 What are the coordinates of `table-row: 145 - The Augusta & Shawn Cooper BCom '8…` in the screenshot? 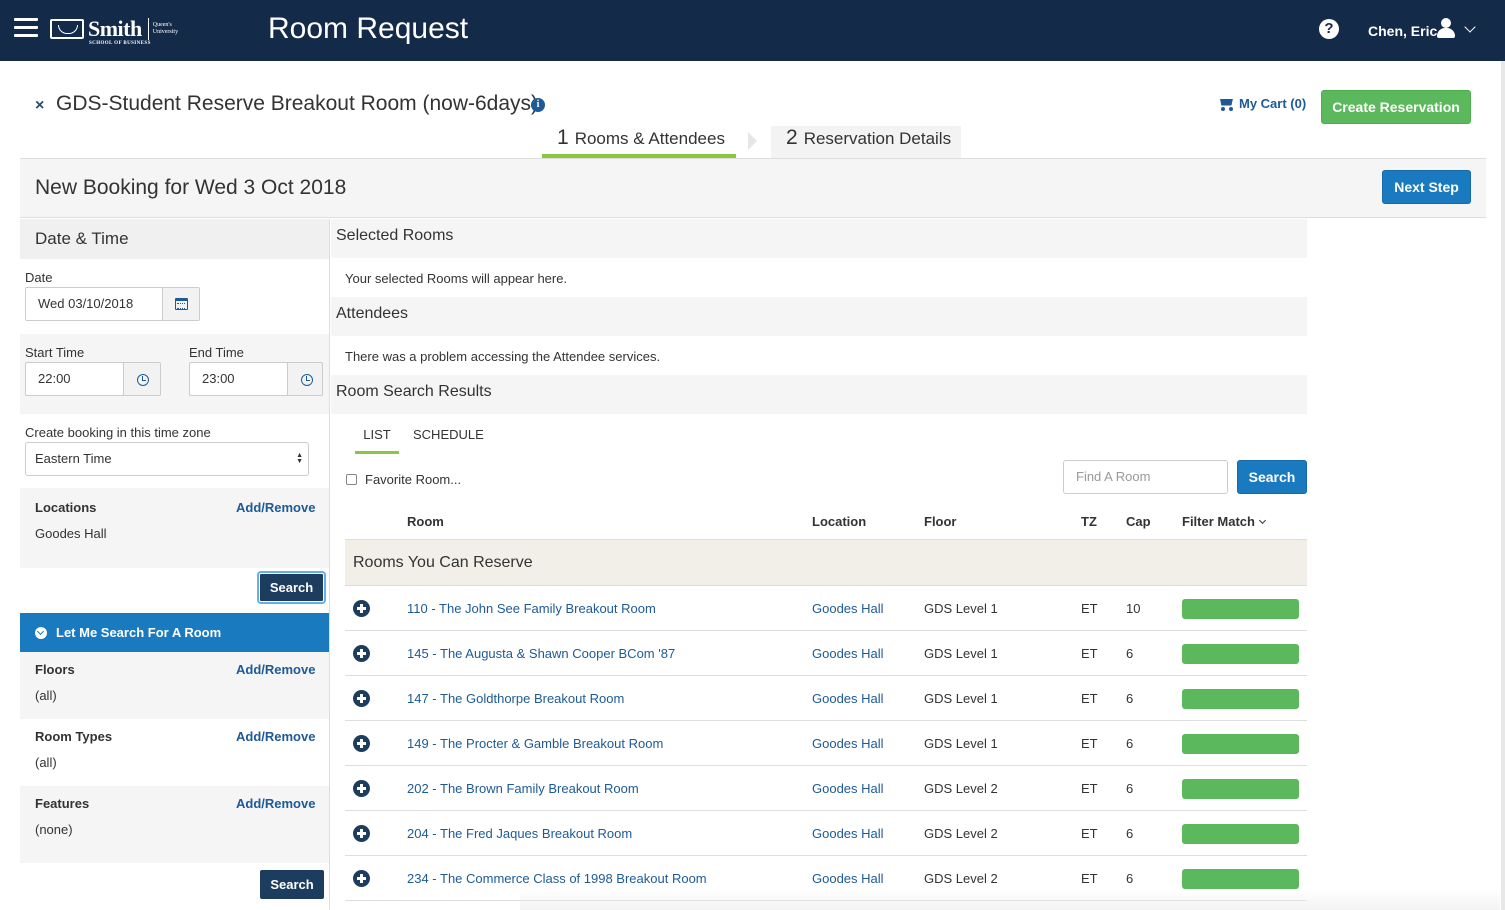 It's located at (826, 653).